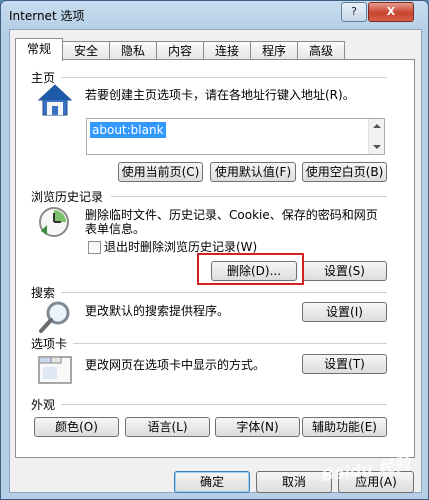 This screenshot has height=500, width=429. What do you see at coordinates (55, 100) in the screenshot?
I see `home-icon` at bounding box center [55, 100].